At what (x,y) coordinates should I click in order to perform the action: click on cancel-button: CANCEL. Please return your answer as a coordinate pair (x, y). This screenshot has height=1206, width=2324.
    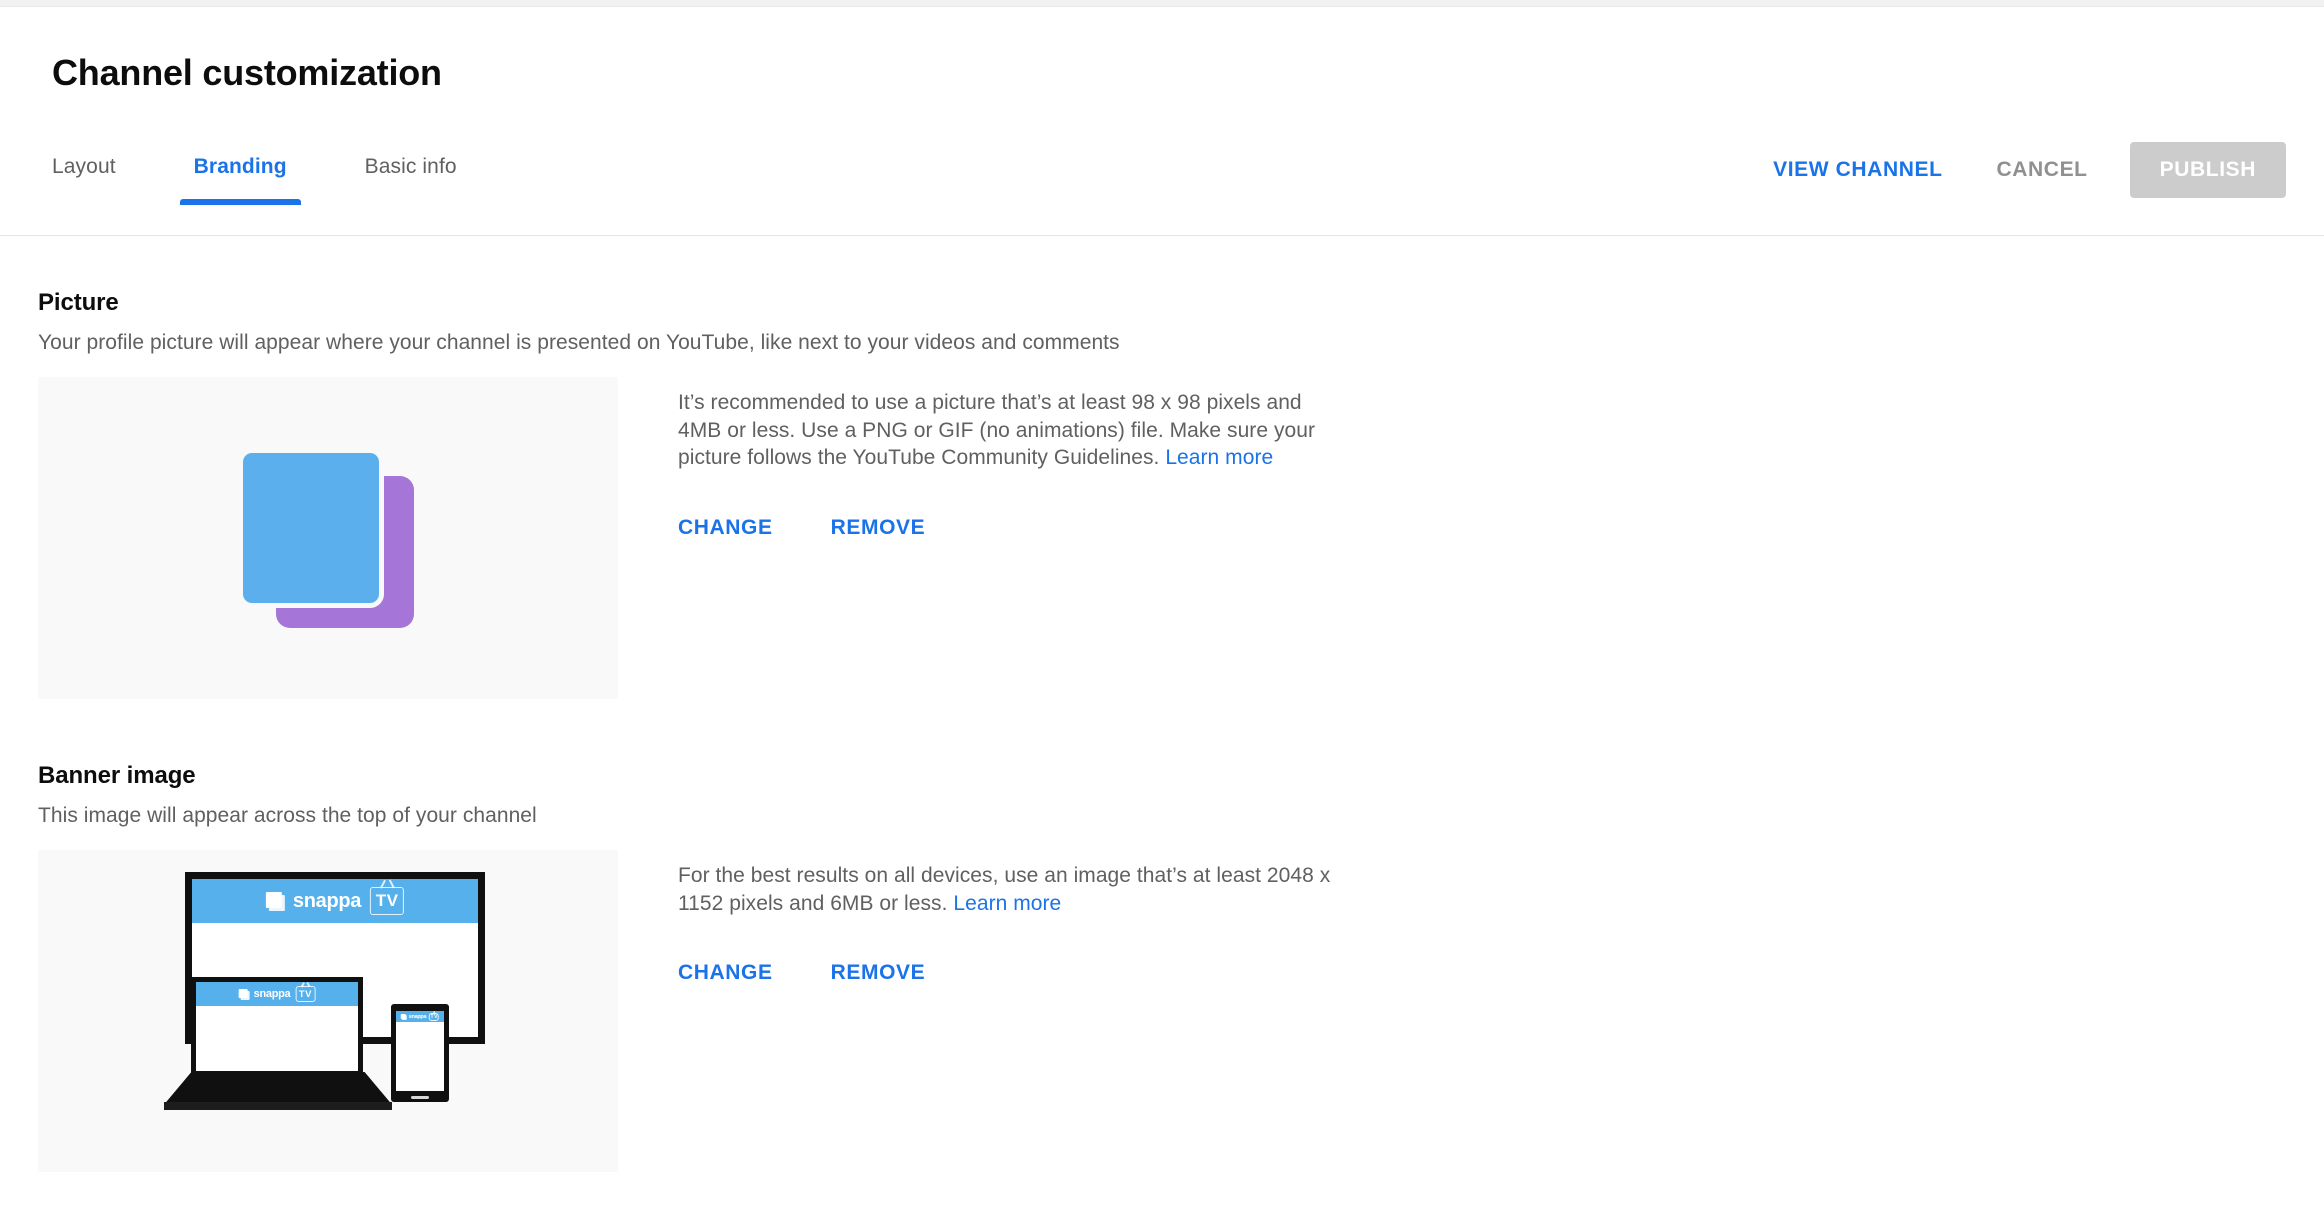
    Looking at the image, I should click on (2042, 170).